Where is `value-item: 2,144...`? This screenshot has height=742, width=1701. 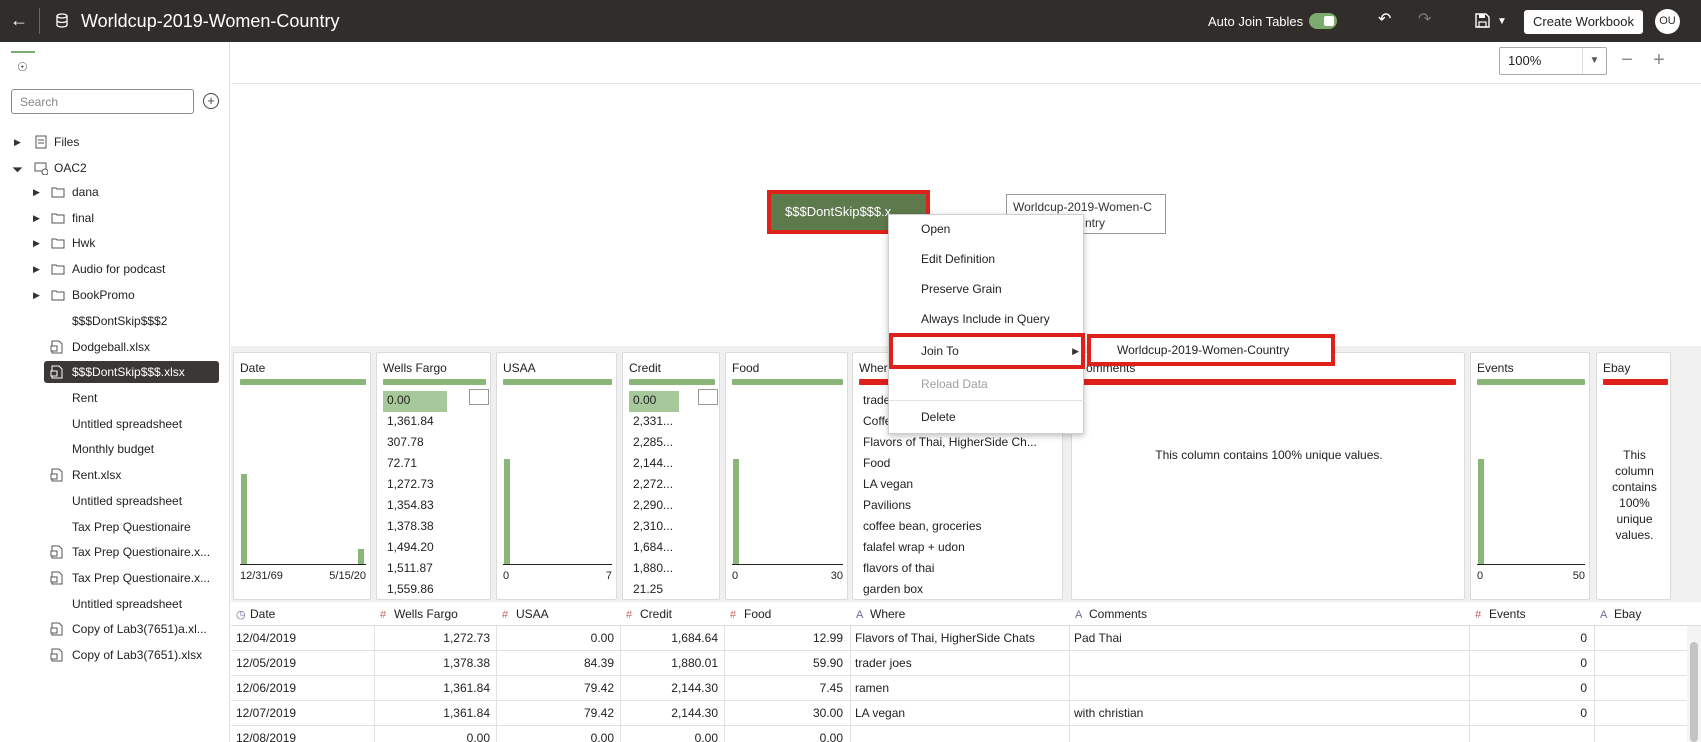
value-item: 2,144... is located at coordinates (654, 464).